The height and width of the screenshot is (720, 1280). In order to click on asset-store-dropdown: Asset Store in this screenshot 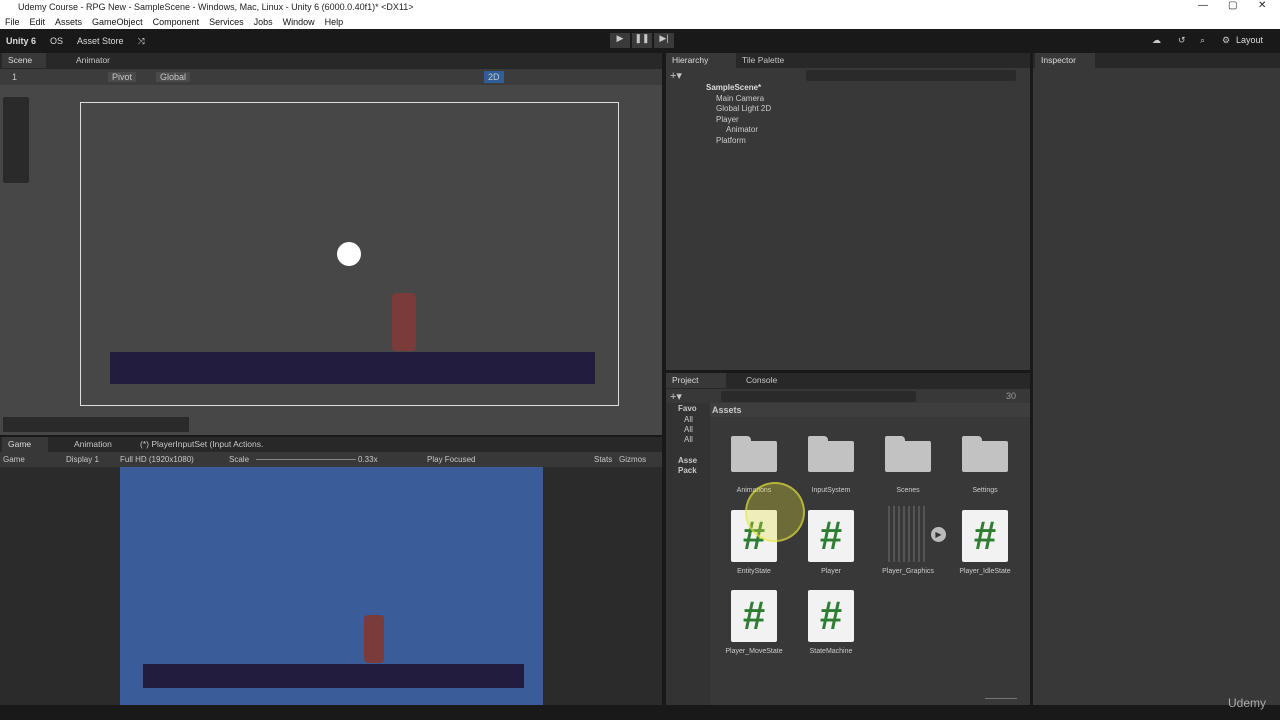, I will do `click(100, 41)`.